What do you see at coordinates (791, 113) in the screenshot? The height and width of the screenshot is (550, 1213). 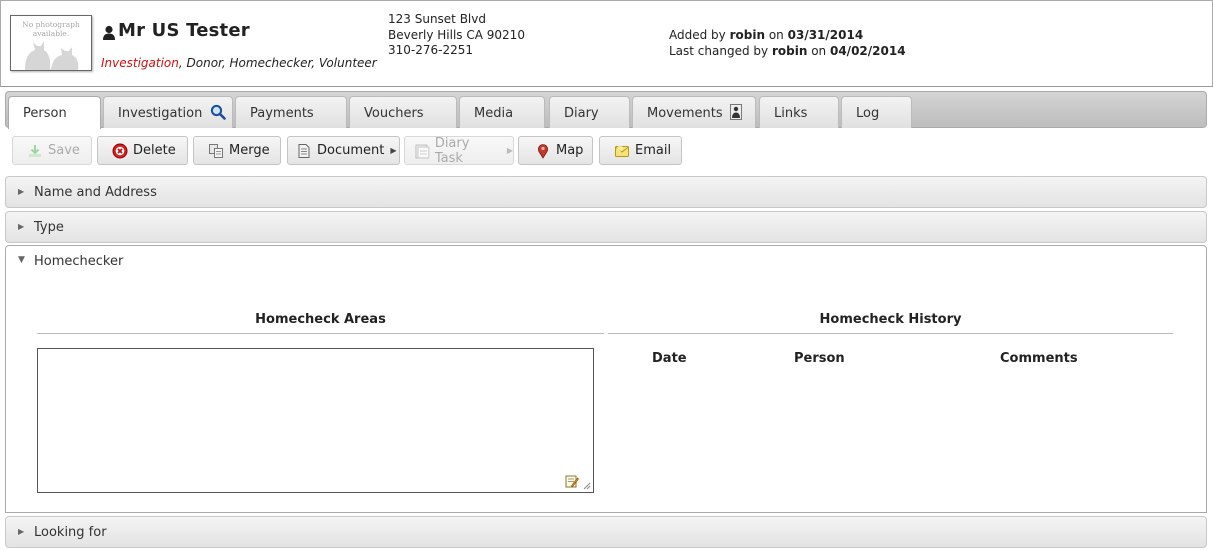 I see `tab-label: Links` at bounding box center [791, 113].